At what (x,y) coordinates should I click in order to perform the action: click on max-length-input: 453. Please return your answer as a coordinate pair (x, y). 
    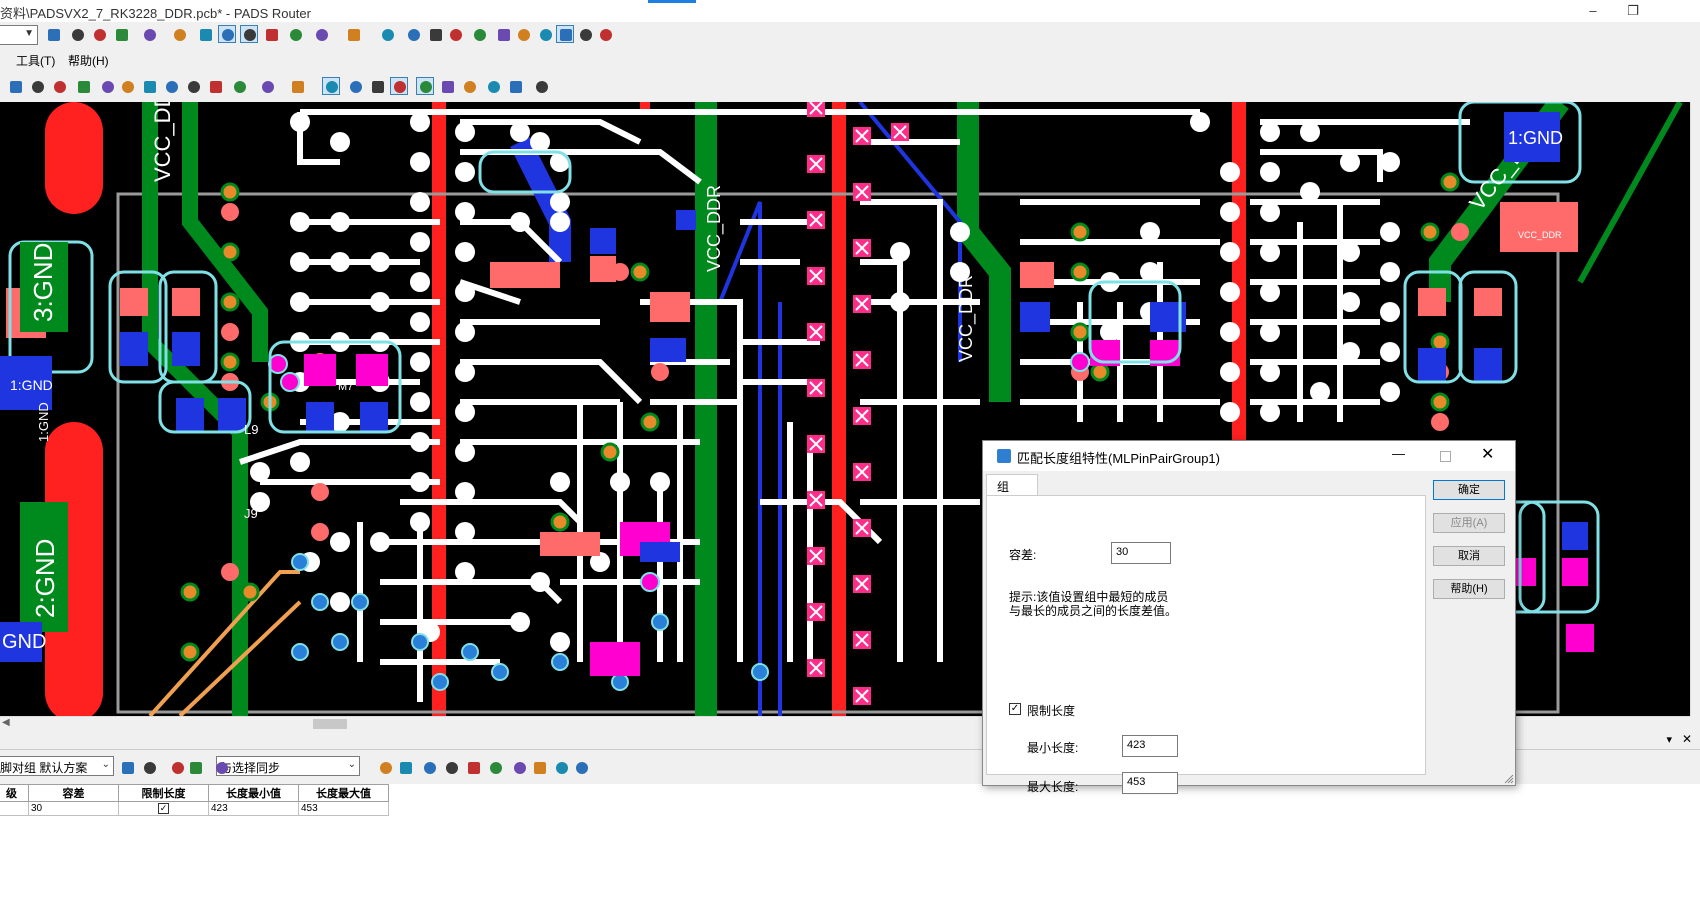
    Looking at the image, I should click on (1150, 783).